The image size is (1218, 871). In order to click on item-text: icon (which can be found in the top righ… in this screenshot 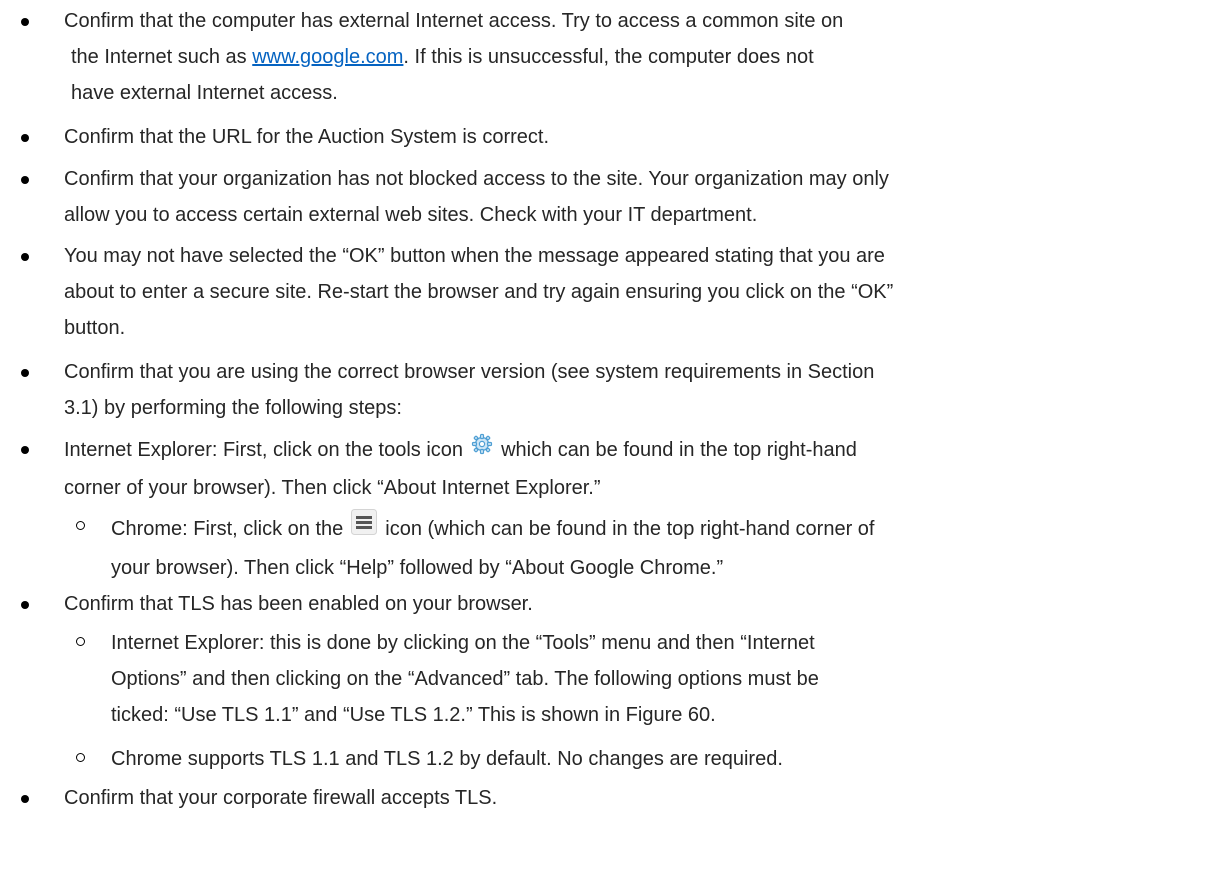, I will do `click(630, 528)`.